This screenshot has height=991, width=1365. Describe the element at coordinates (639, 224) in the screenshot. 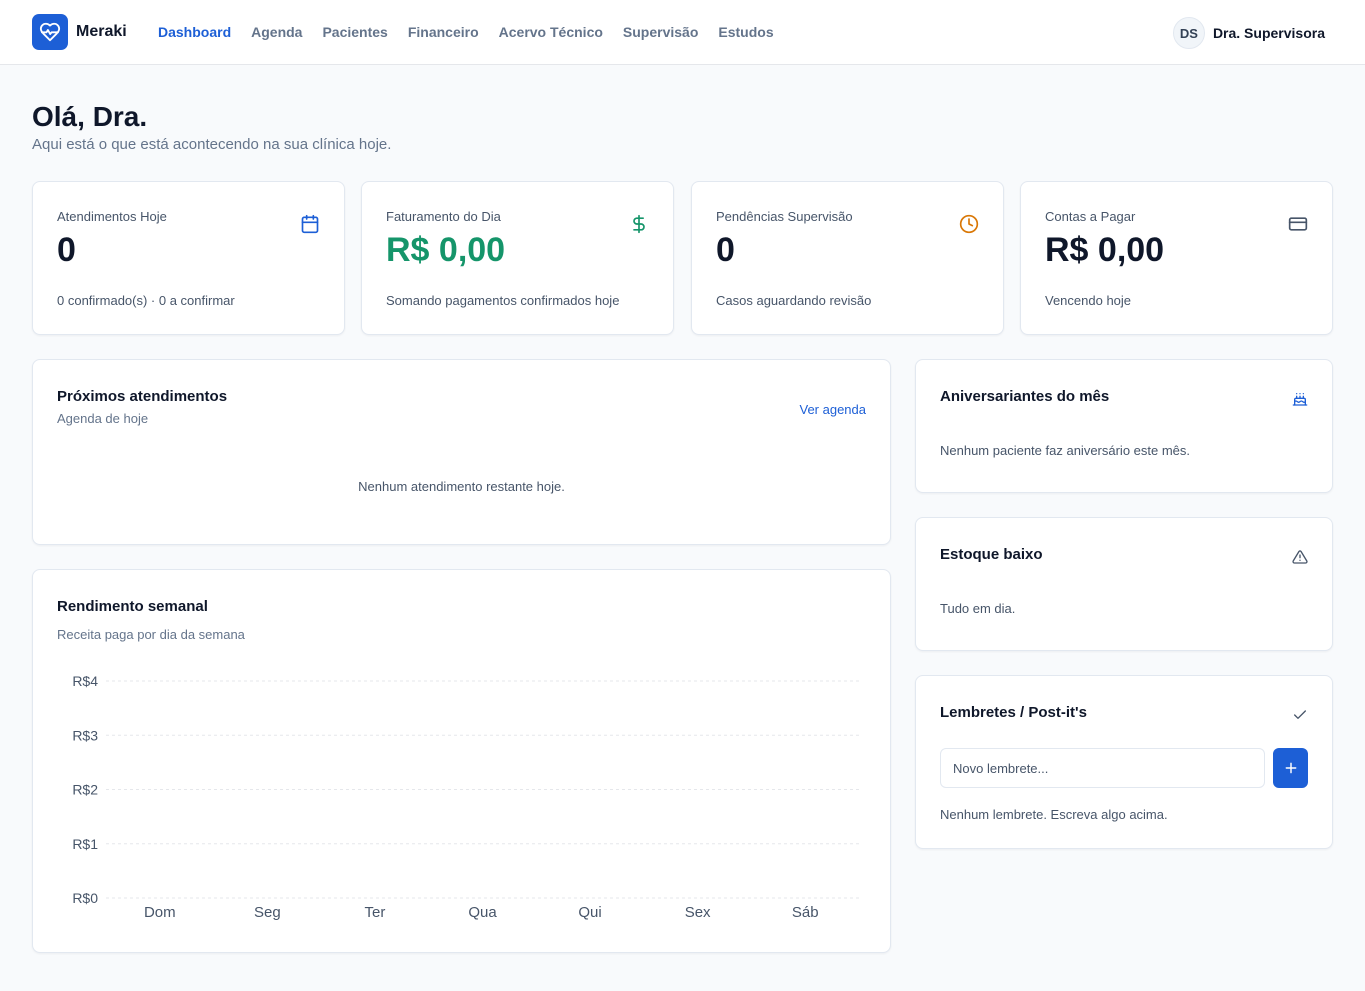

I see `dollar-icon` at that location.